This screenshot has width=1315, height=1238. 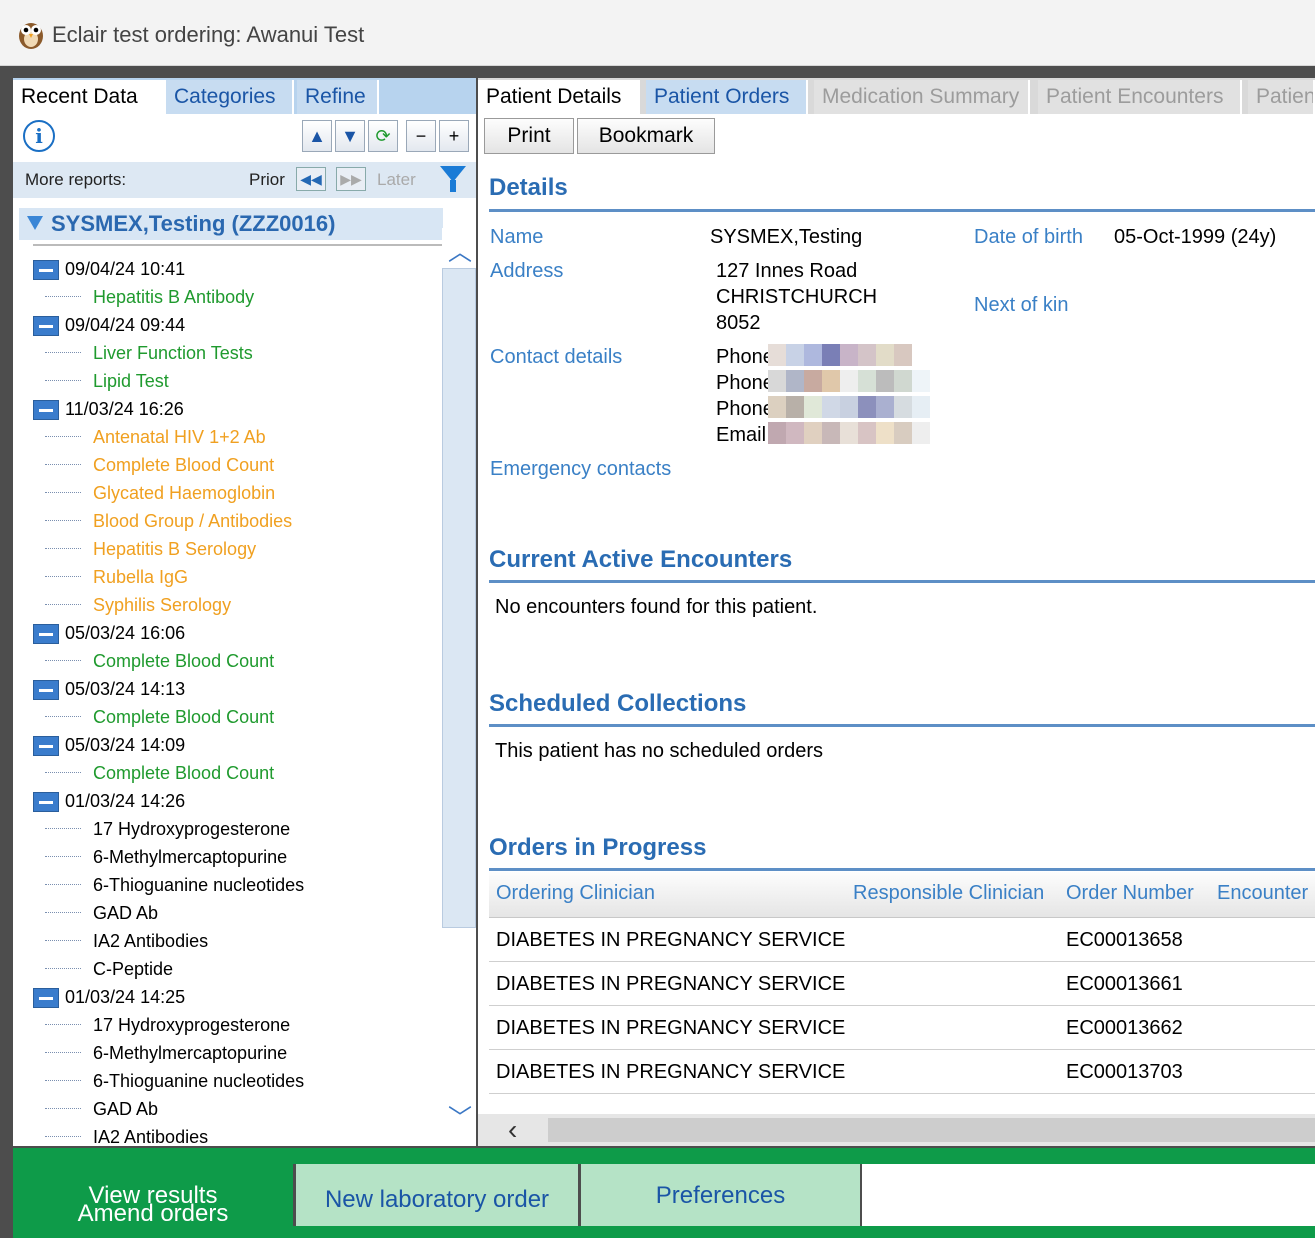 What do you see at coordinates (225, 578) in the screenshot?
I see `tree-test-item: Rubella IgG` at bounding box center [225, 578].